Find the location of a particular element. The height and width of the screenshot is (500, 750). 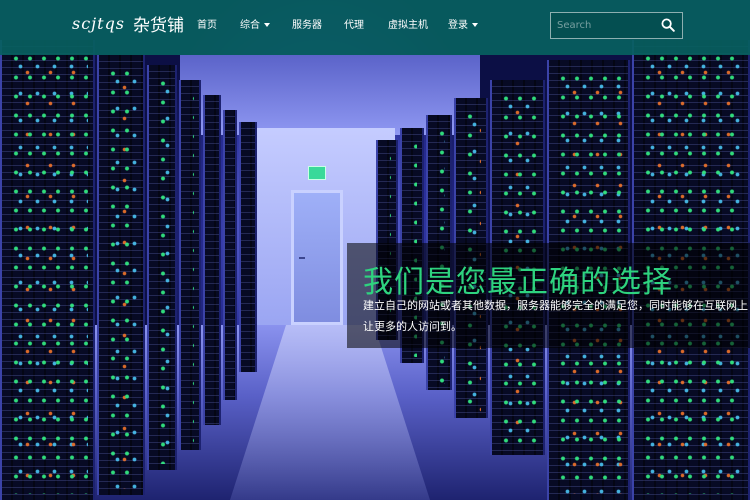

nav-general: 综合 is located at coordinates (255, 23).